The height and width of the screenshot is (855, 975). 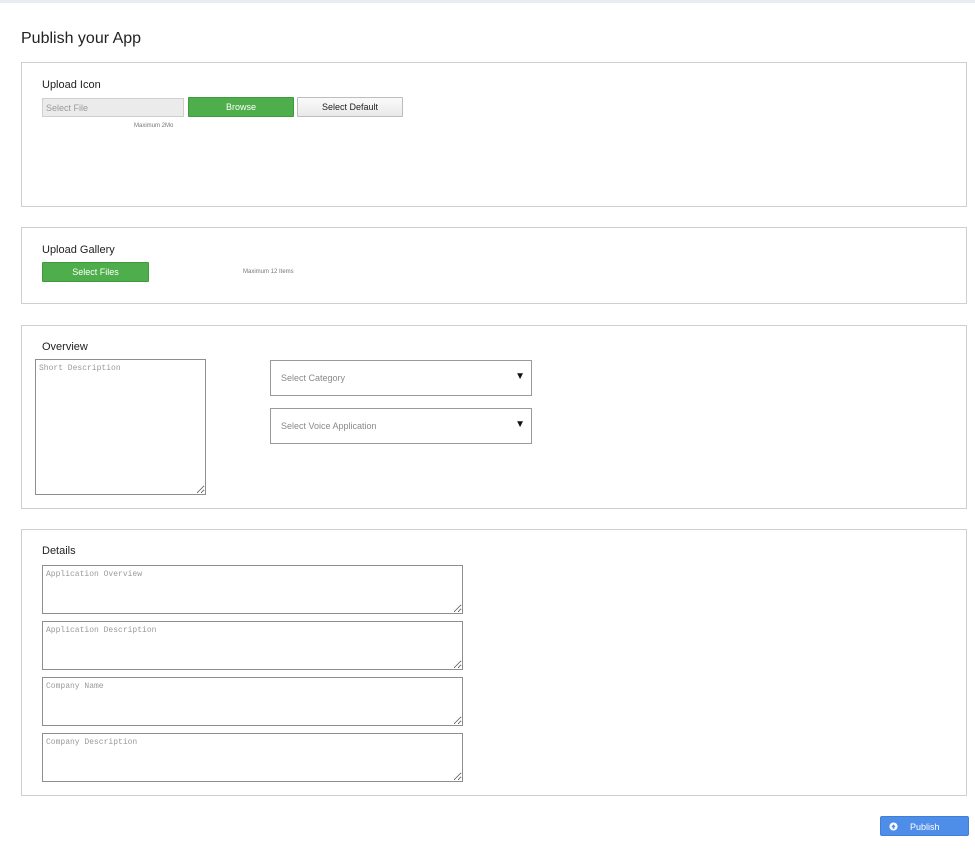 I want to click on voice-application-select: Select Voice Application ▼, so click(x=401, y=426).